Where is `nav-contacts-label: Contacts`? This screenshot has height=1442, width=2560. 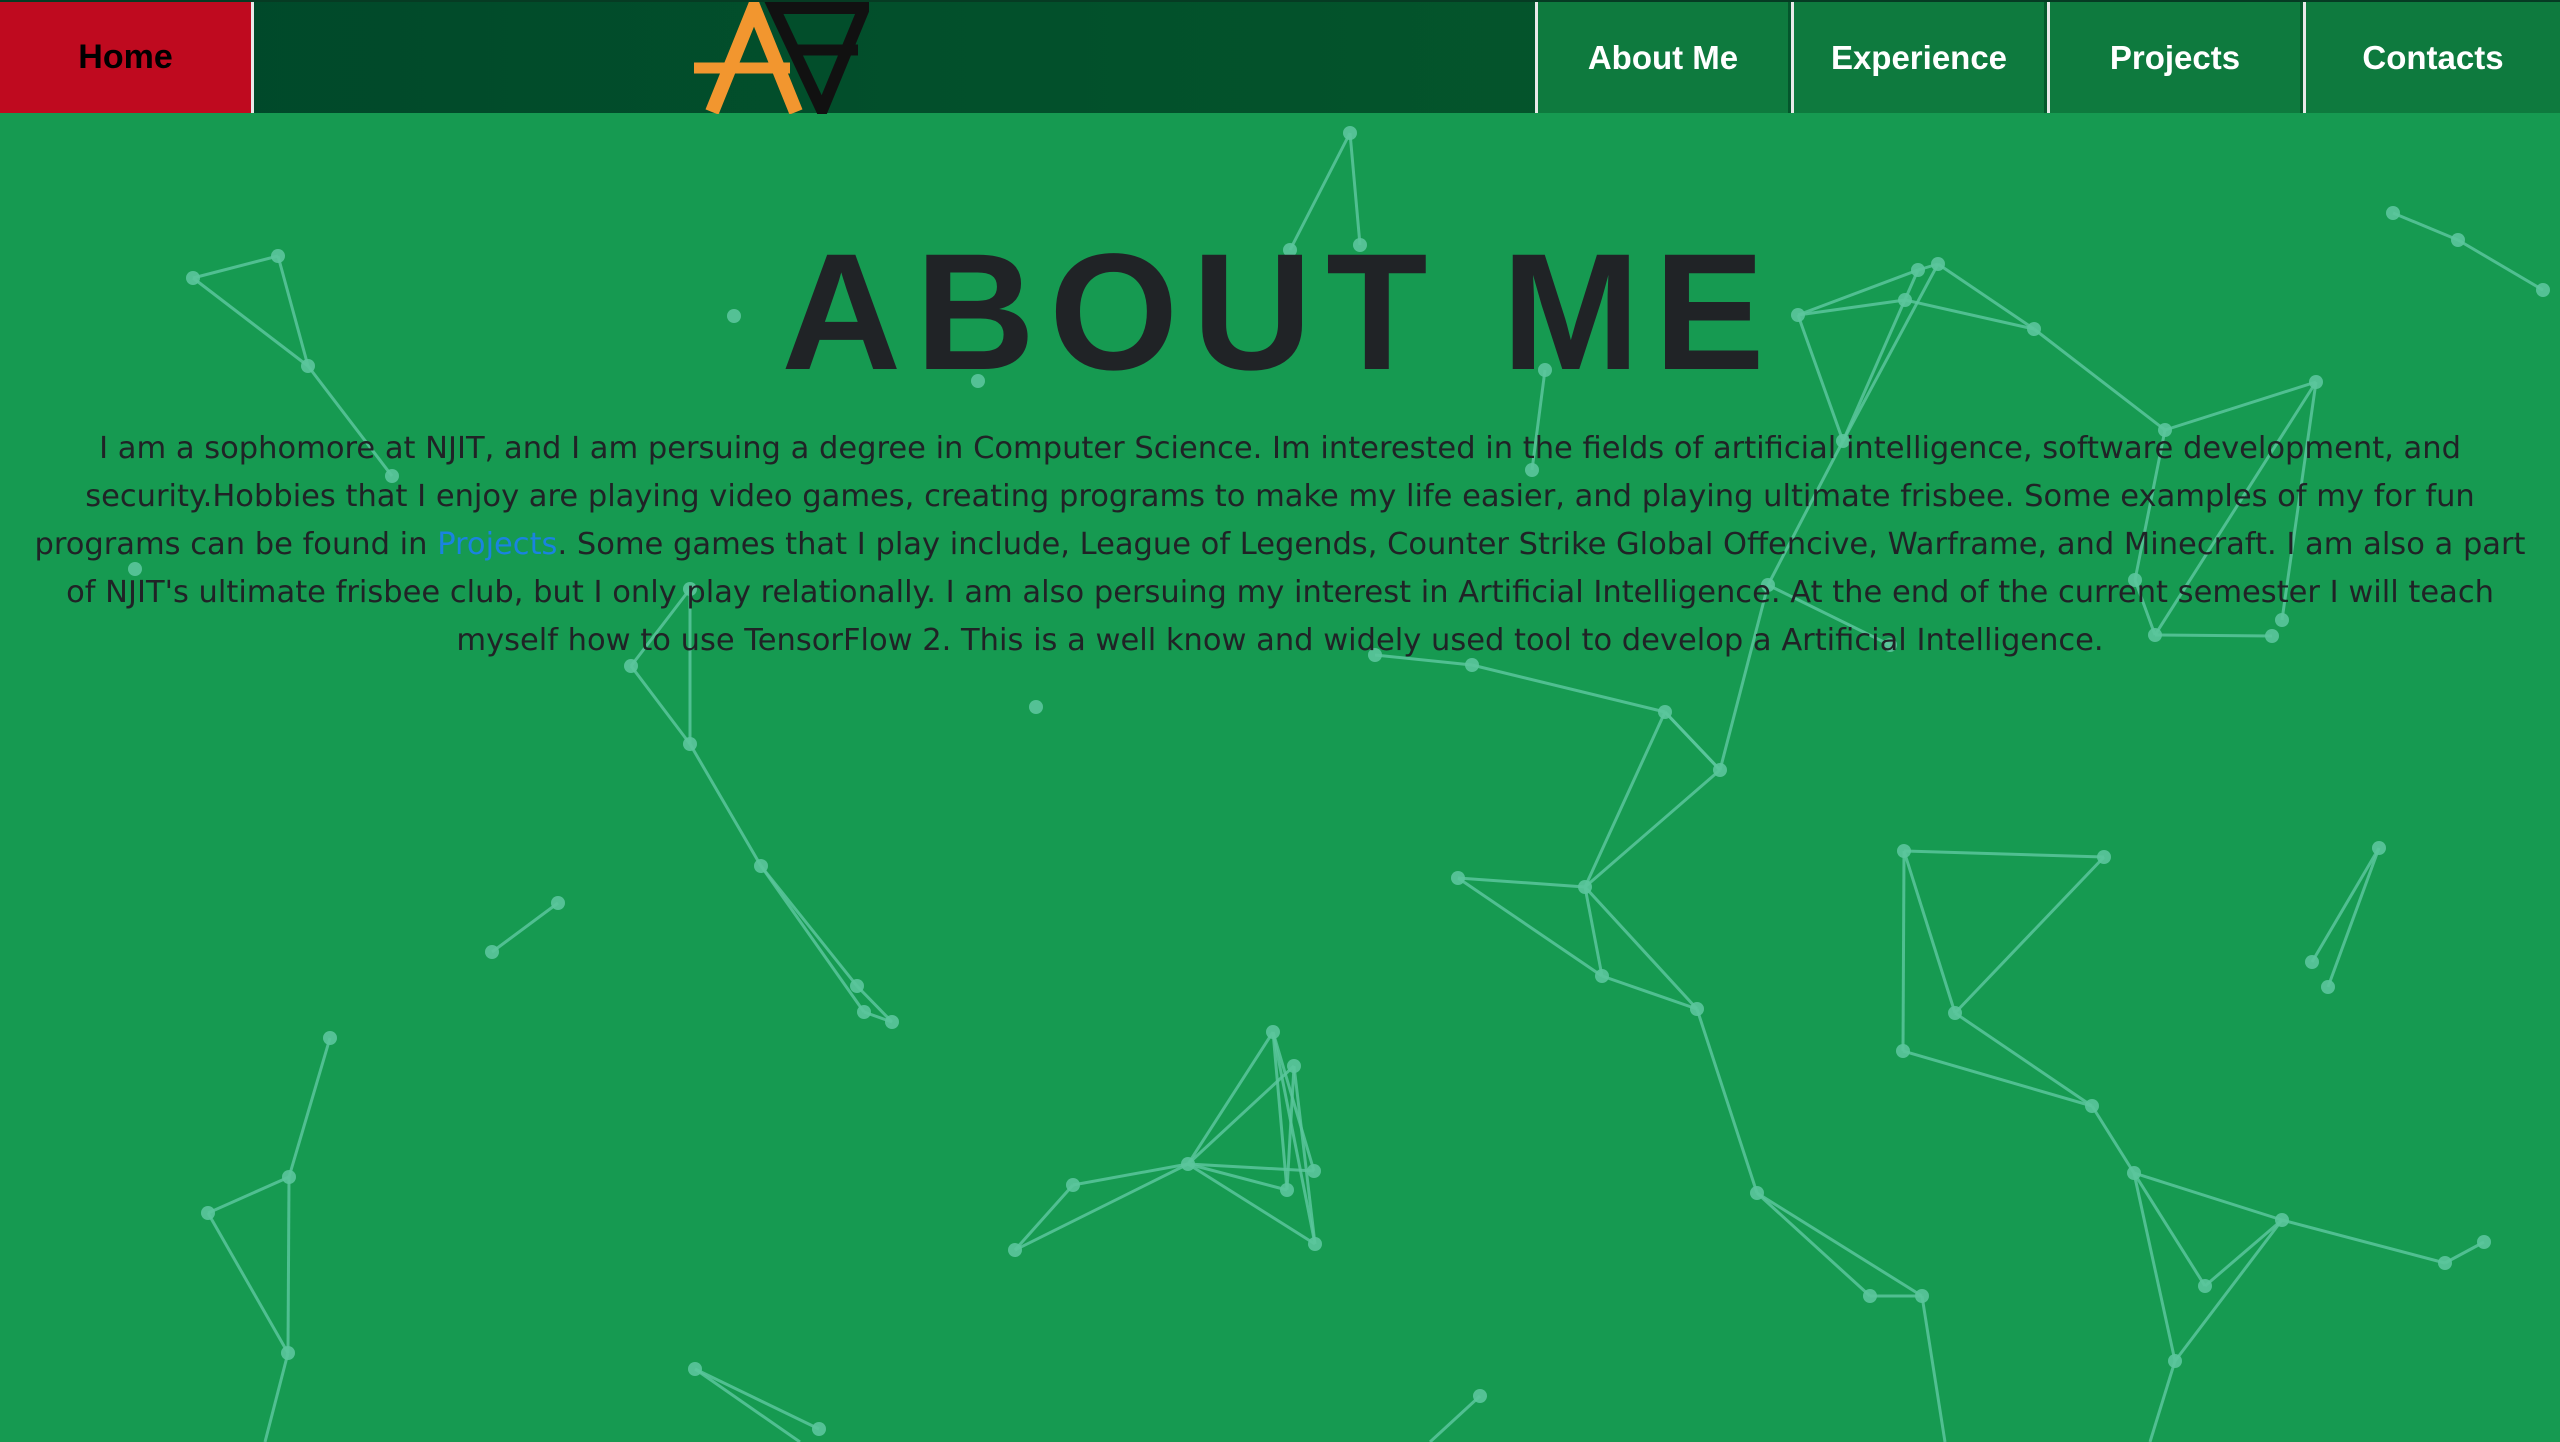 nav-contacts-label: Contacts is located at coordinates (2433, 57).